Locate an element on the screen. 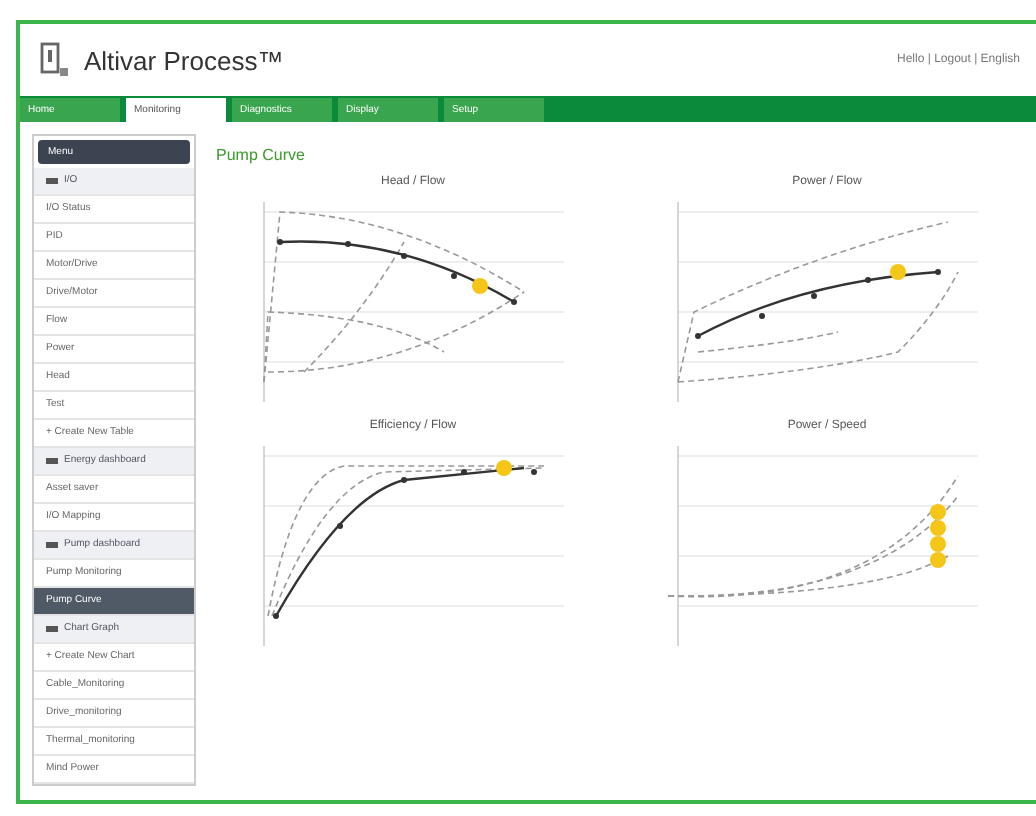  page-title: Pump Curve is located at coordinates (261, 155).